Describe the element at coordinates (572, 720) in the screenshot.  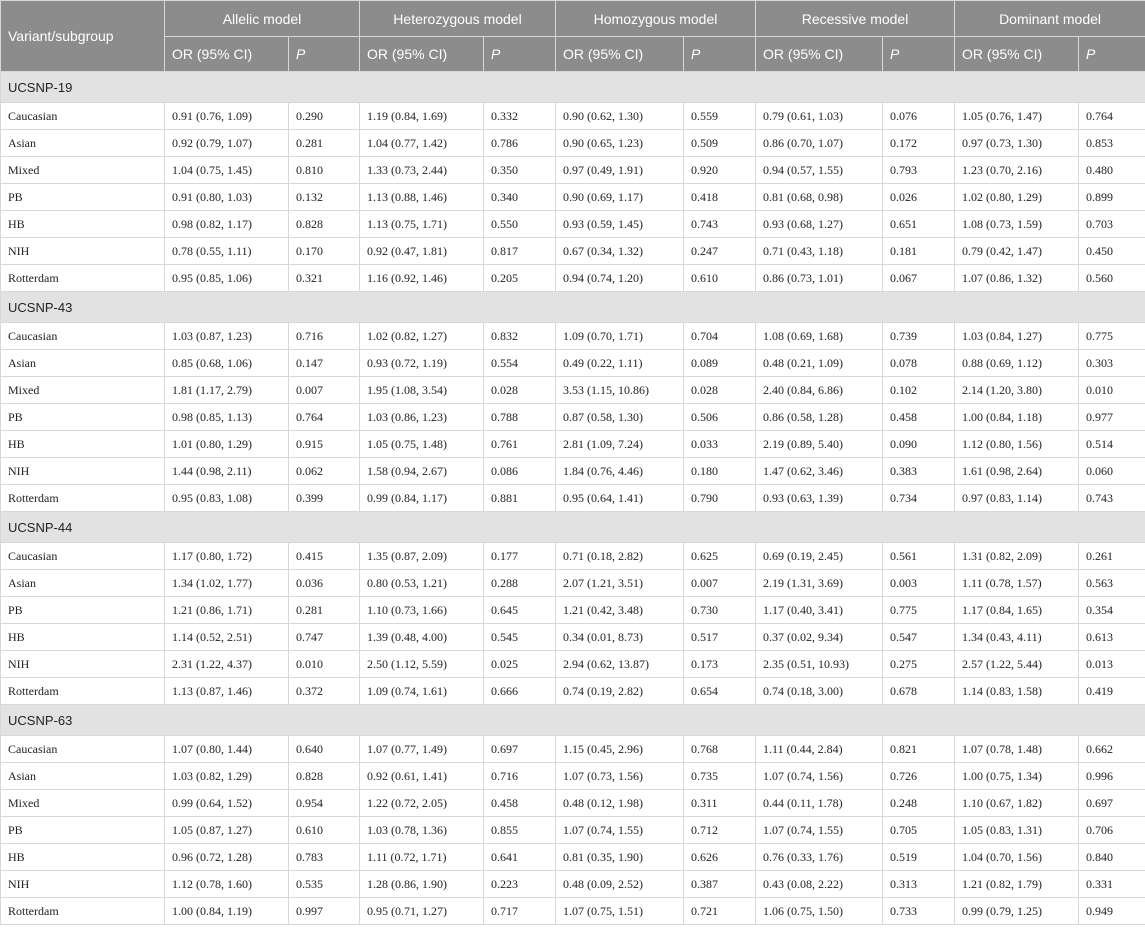
I see `group-row: UCSNP-63` at that location.